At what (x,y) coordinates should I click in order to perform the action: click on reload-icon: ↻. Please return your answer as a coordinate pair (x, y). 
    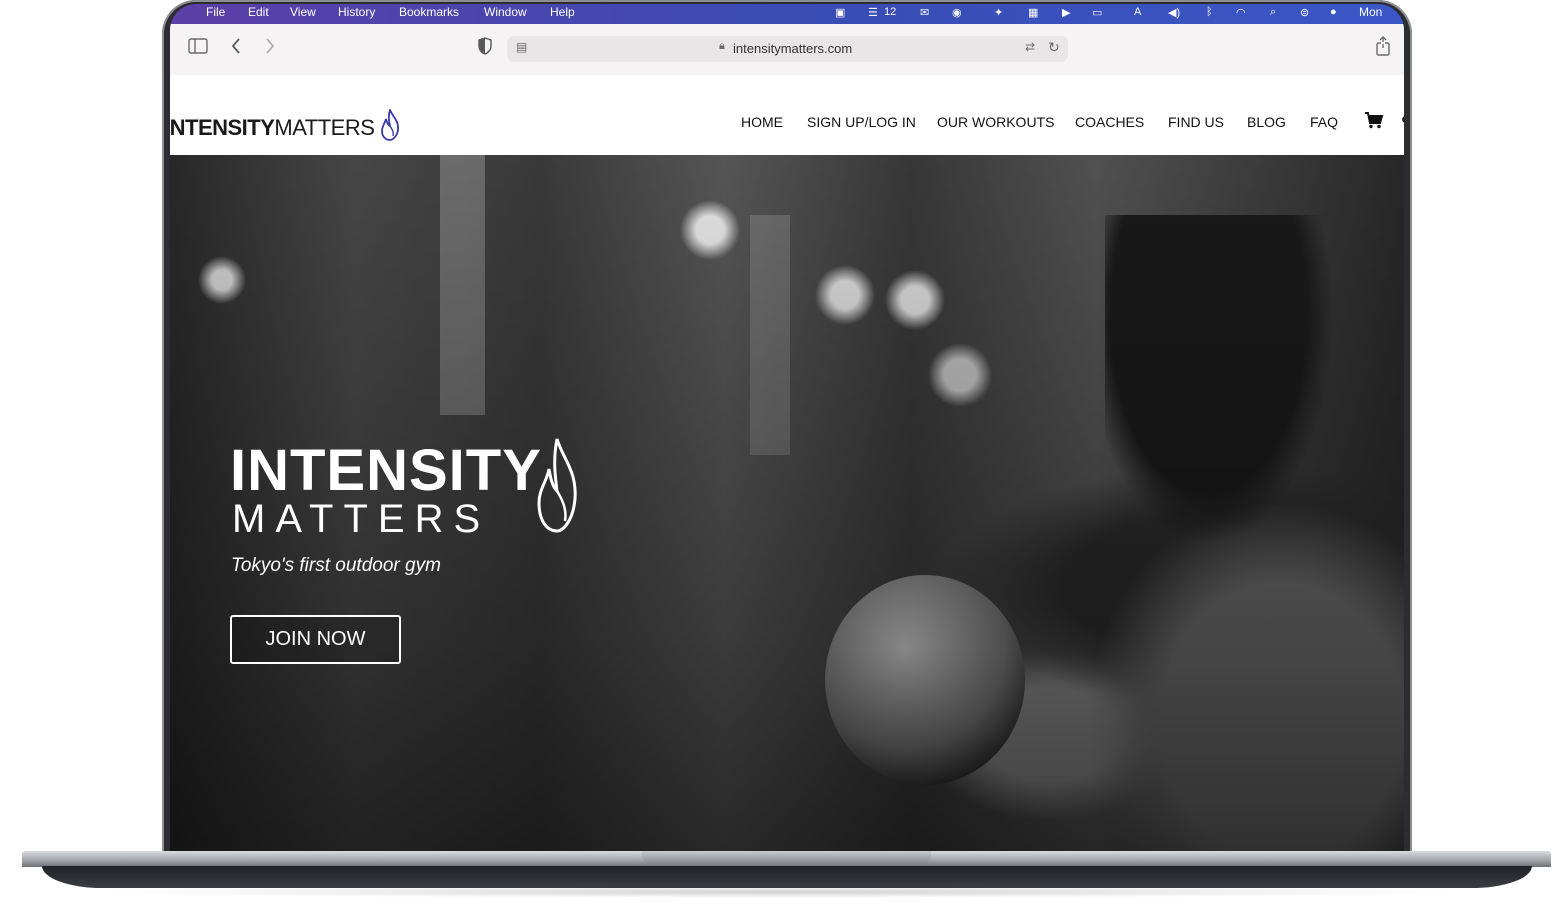
    Looking at the image, I should click on (1054, 47).